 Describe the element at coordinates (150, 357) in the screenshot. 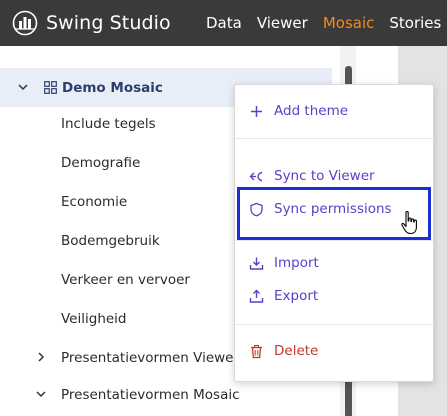

I see `tree-item-label: Presentatievormen Viewer` at that location.